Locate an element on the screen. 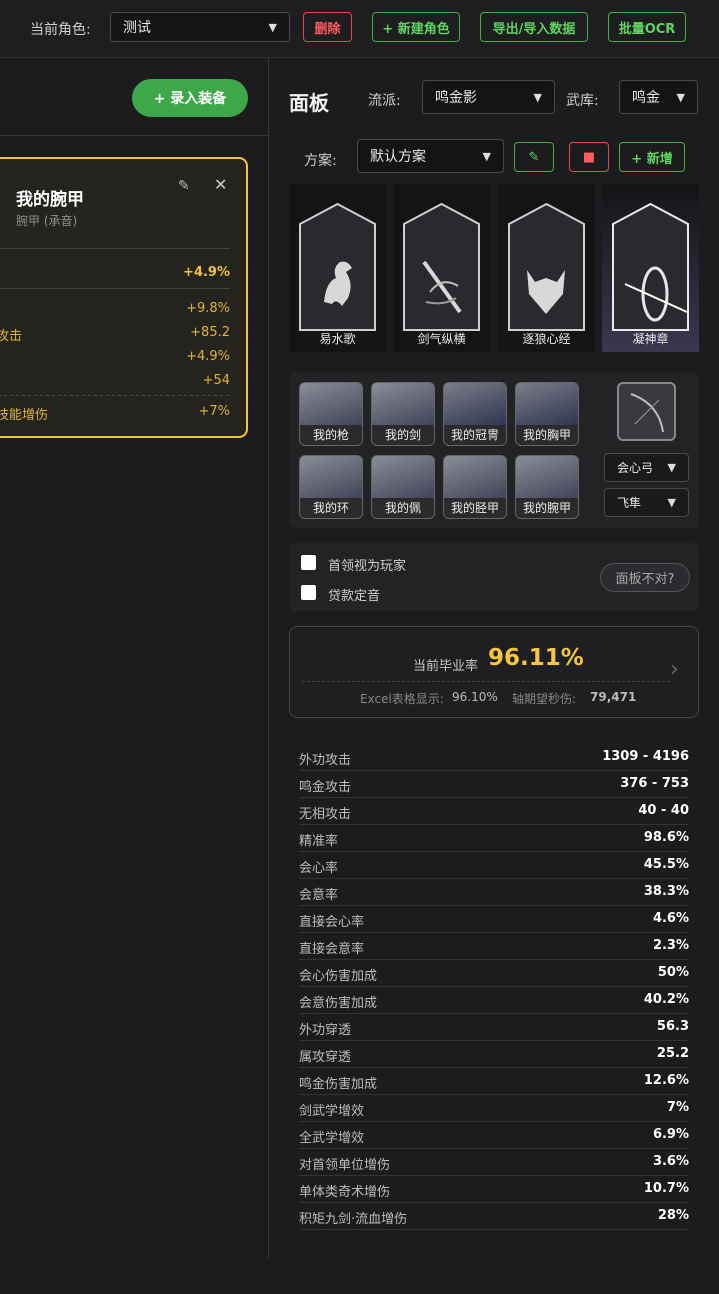 The image size is (719, 1294). role-select: 测试 ▼ is located at coordinates (200, 27).